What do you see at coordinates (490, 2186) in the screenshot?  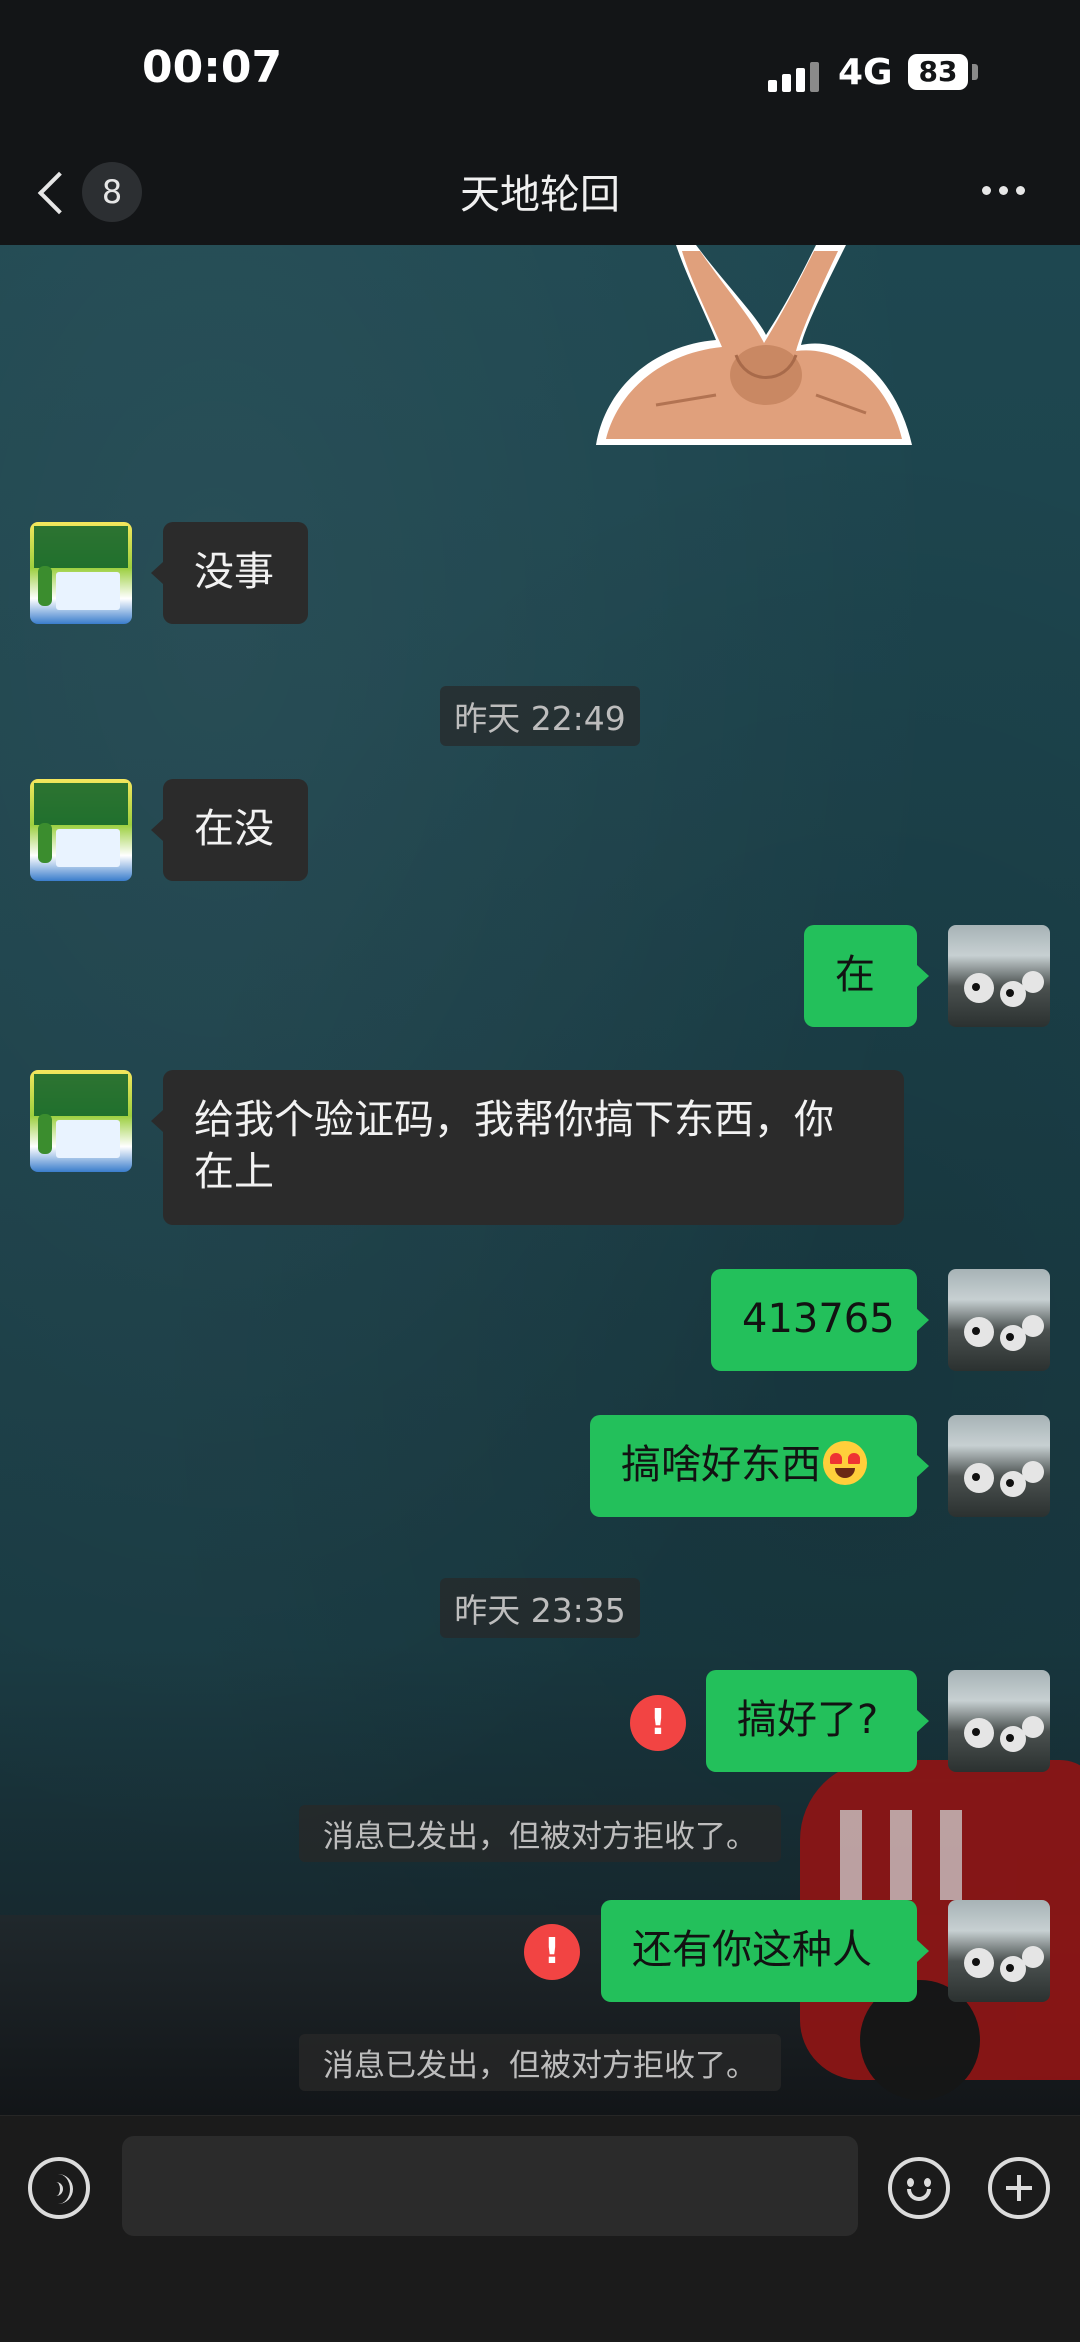 I see `message-input` at bounding box center [490, 2186].